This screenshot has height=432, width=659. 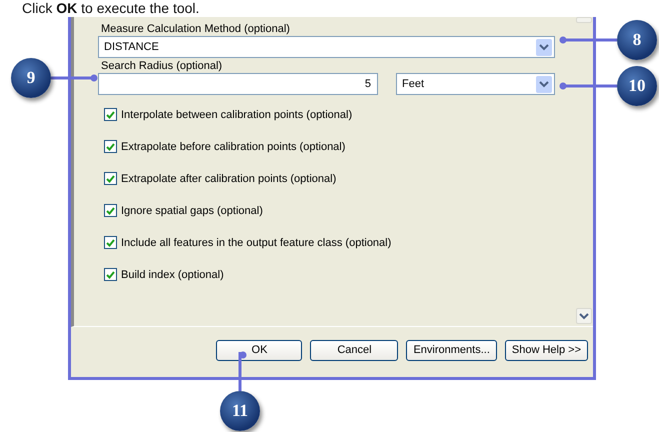 What do you see at coordinates (192, 210) in the screenshot?
I see `option-label: Ignore spatial gaps (optional)` at bounding box center [192, 210].